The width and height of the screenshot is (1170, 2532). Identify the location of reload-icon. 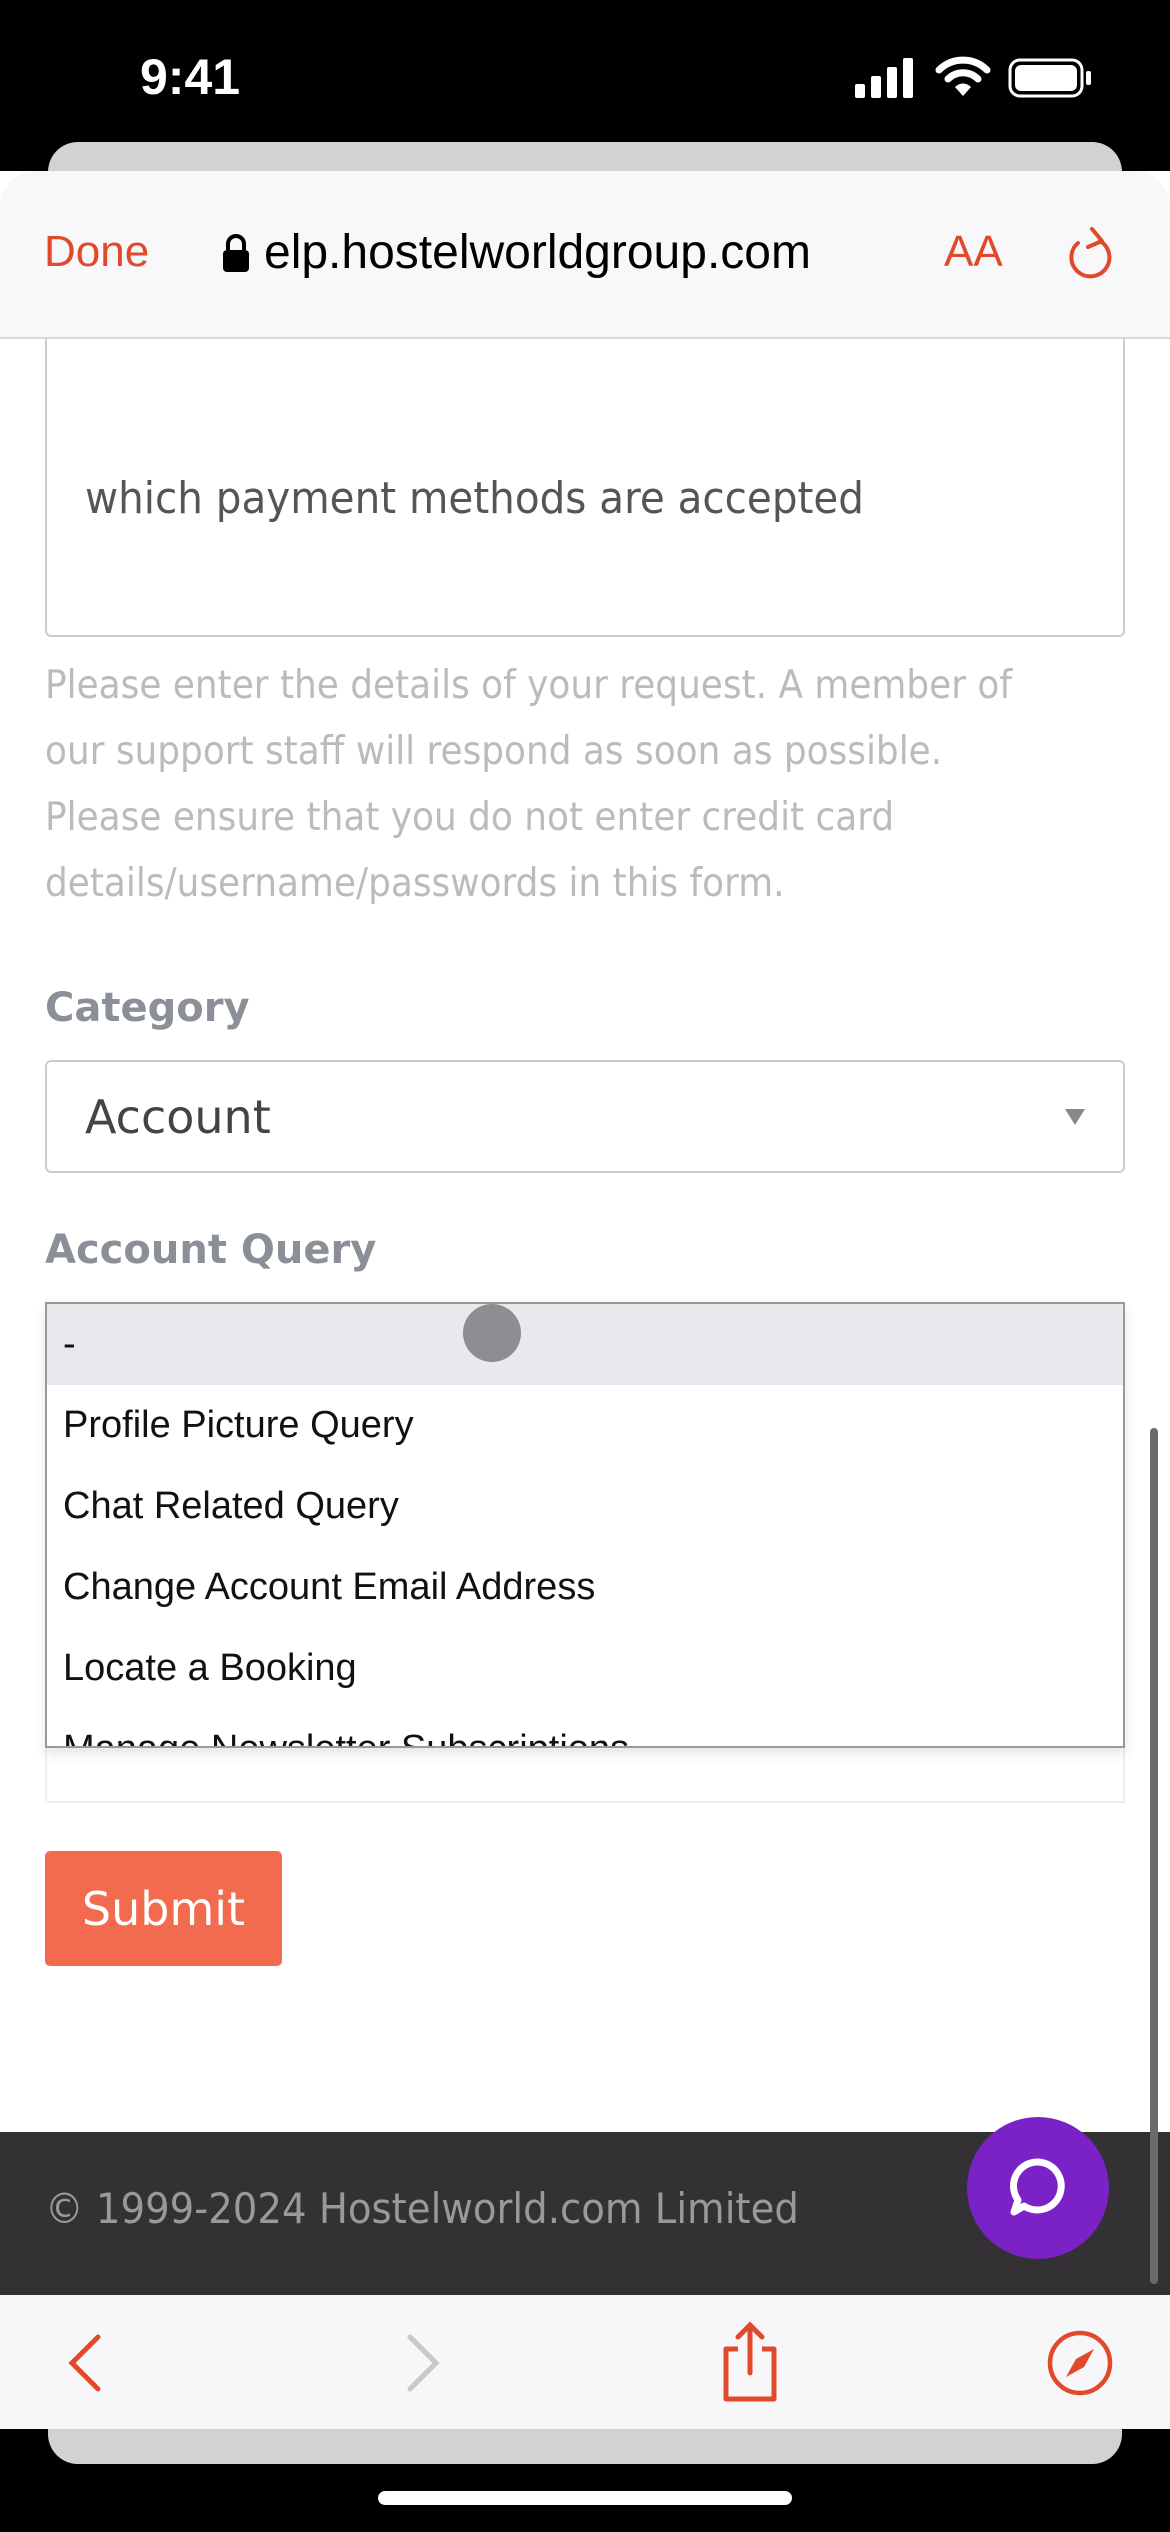
(1091, 255).